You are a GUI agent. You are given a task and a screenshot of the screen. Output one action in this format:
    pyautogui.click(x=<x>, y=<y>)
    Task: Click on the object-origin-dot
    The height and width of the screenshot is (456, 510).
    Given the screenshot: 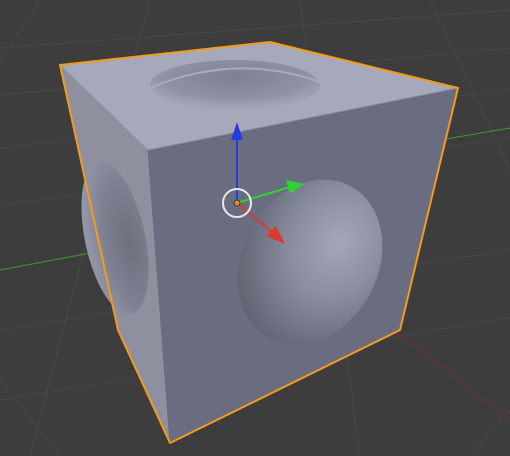 What is the action you would take?
    pyautogui.click(x=237, y=203)
    